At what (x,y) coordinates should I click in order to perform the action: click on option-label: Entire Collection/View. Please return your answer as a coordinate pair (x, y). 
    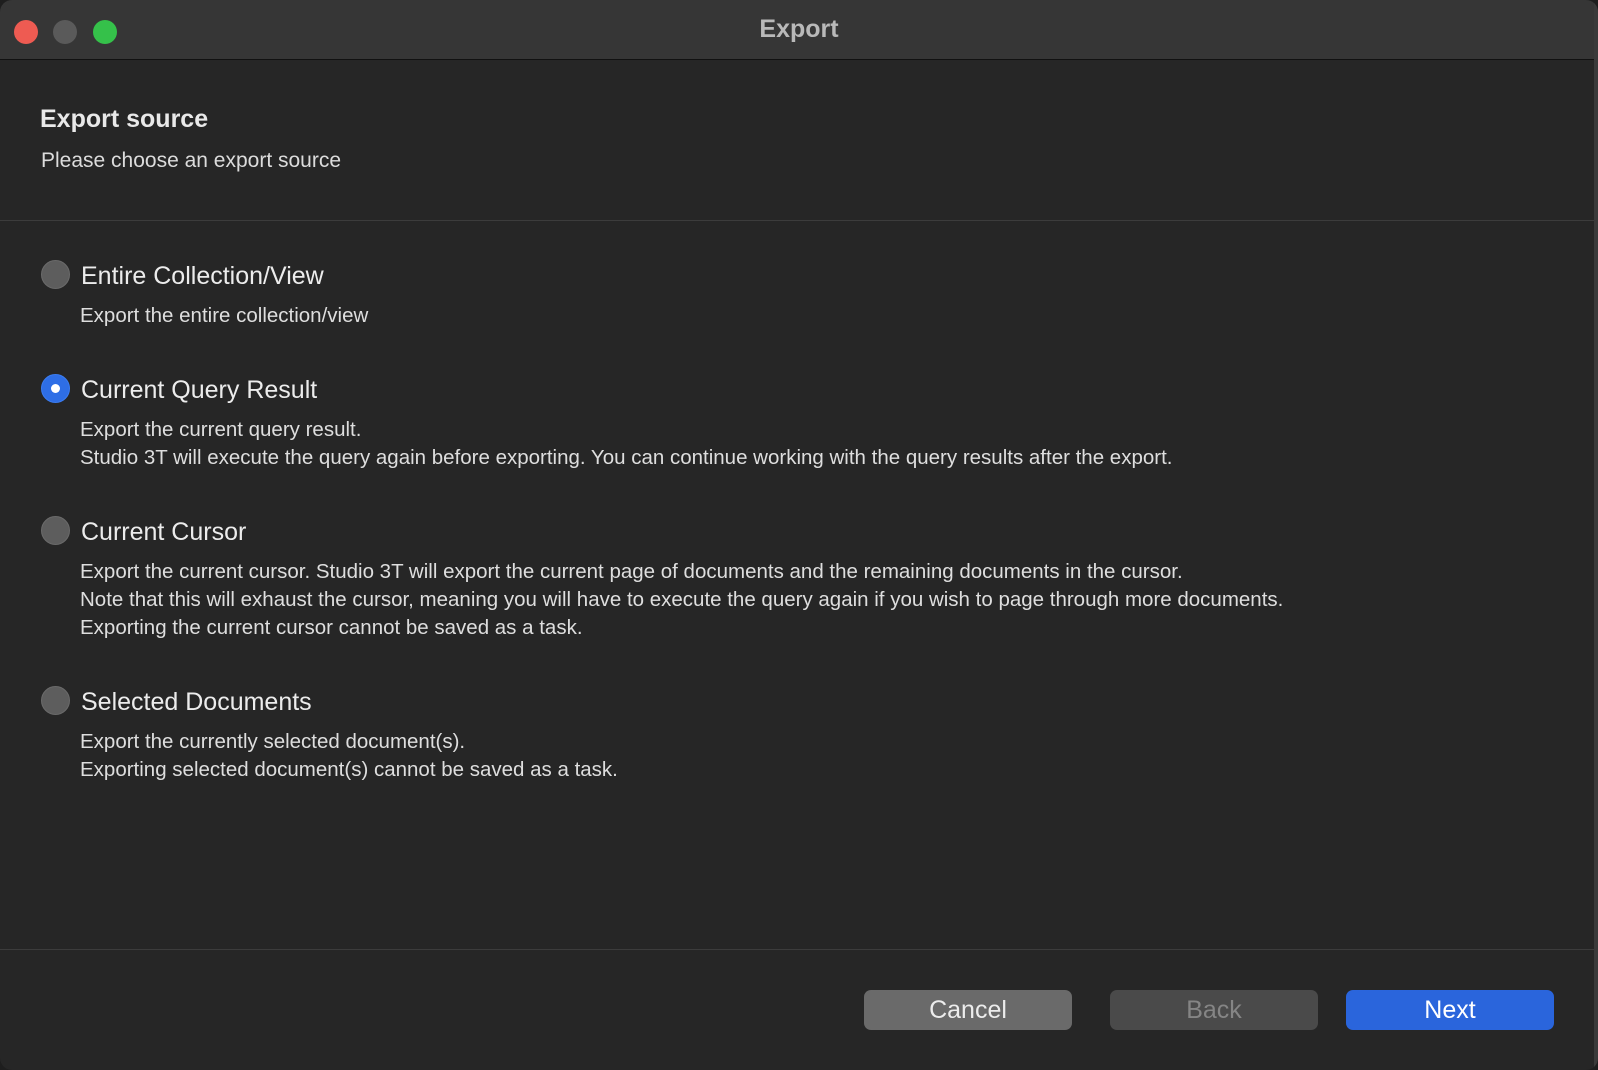
    Looking at the image, I should click on (202, 276).